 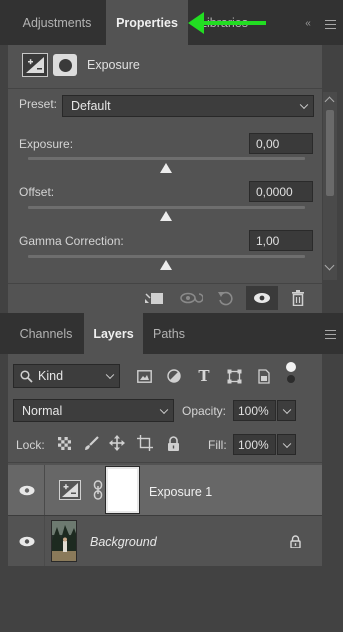 I want to click on blend-mode-select: Normal, so click(x=93, y=410).